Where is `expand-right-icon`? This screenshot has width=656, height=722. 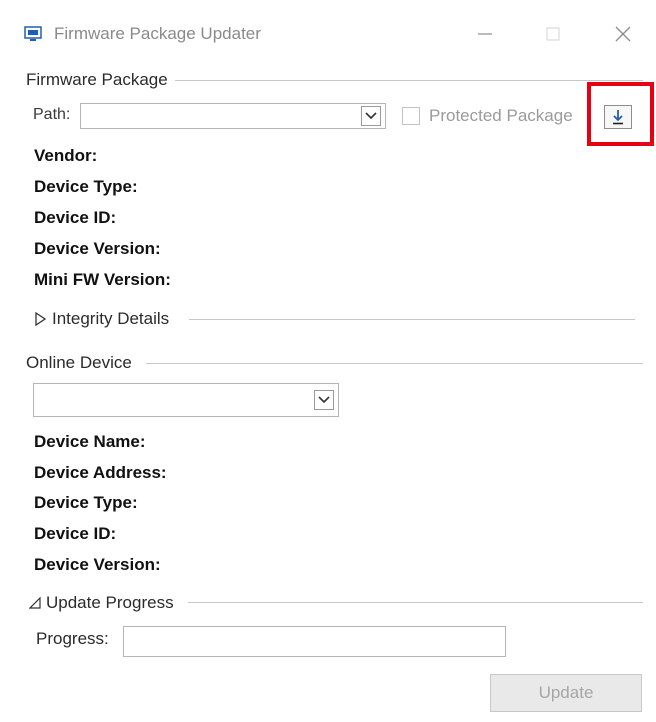
expand-right-icon is located at coordinates (40, 319).